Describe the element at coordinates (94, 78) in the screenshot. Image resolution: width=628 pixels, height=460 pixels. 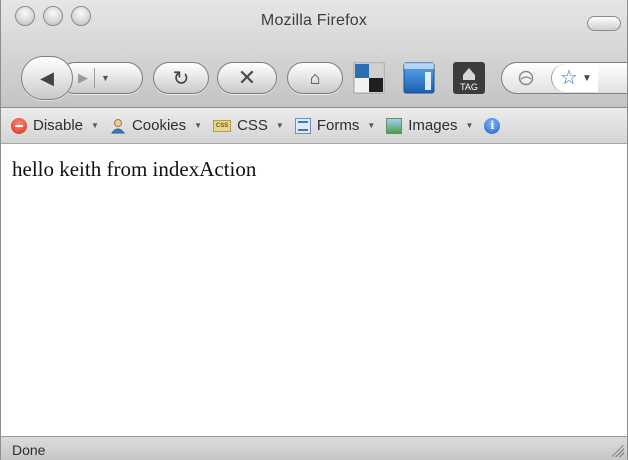
I see `forward-divider` at that location.